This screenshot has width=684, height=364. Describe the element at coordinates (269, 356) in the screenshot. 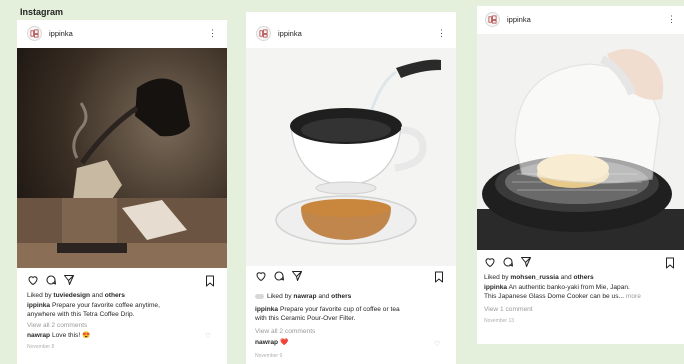

I see `post-date: November 9` at that location.